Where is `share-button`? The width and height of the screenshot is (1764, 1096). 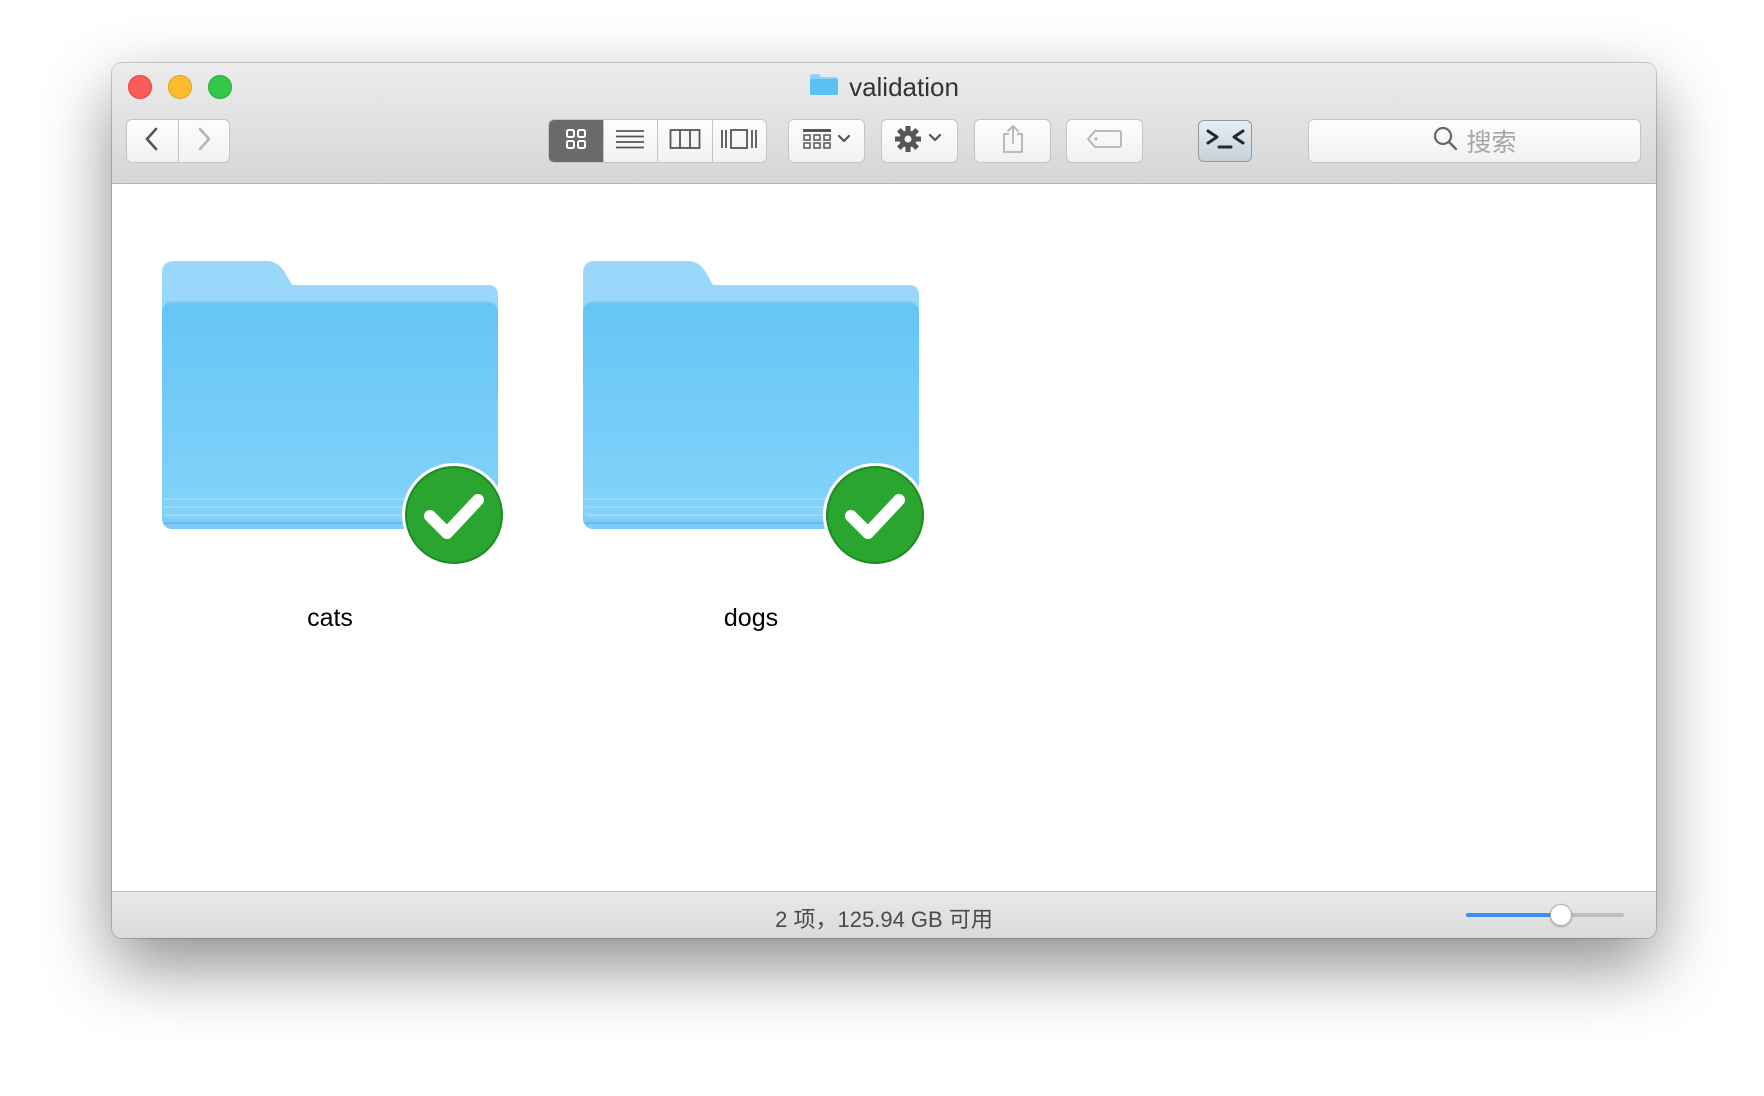 share-button is located at coordinates (1012, 141).